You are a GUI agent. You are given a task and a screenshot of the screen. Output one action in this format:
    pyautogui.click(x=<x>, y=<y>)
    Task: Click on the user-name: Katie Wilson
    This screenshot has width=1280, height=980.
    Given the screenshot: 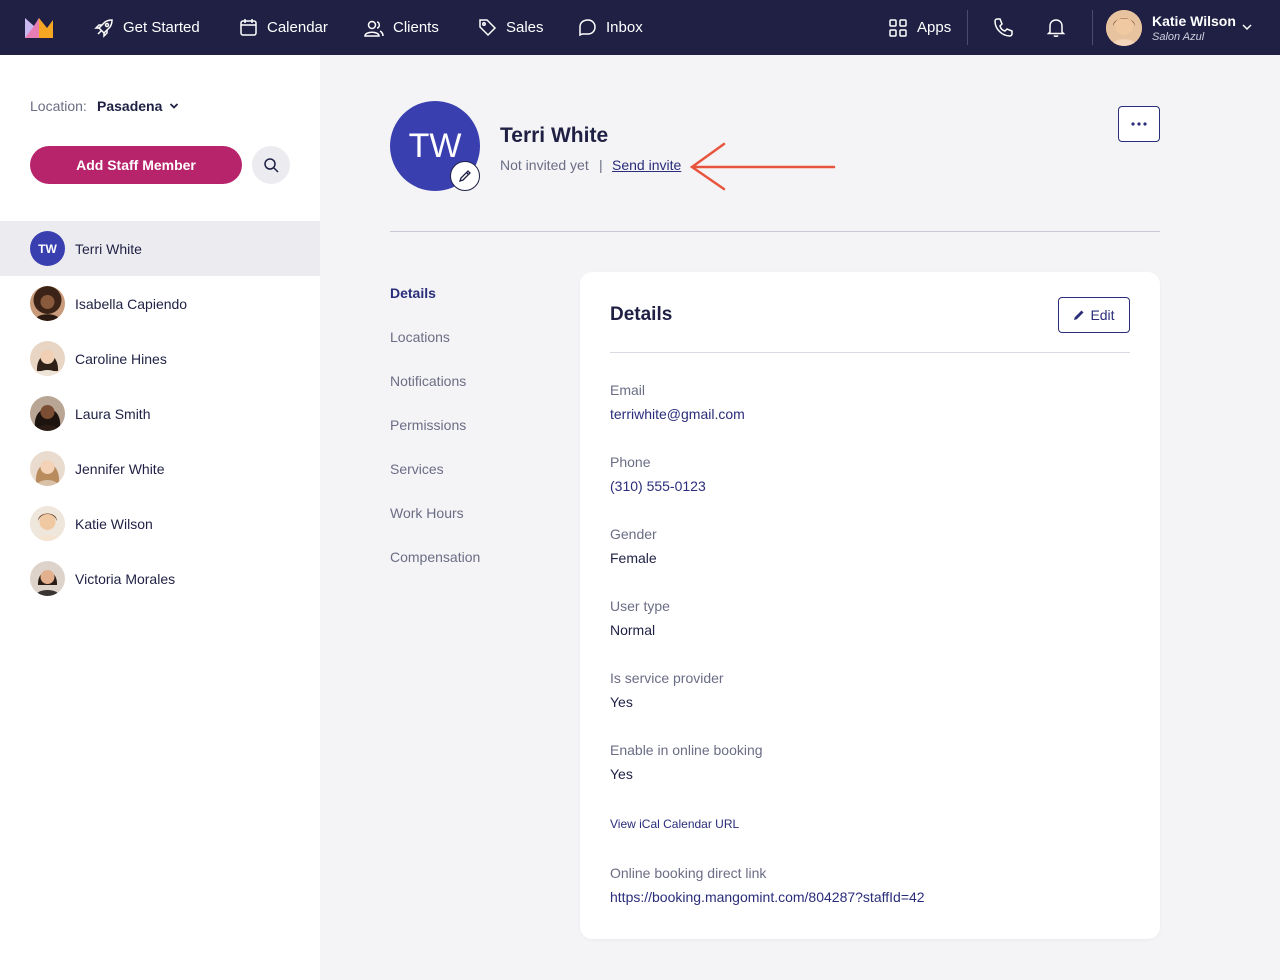 What is the action you would take?
    pyautogui.click(x=1194, y=21)
    